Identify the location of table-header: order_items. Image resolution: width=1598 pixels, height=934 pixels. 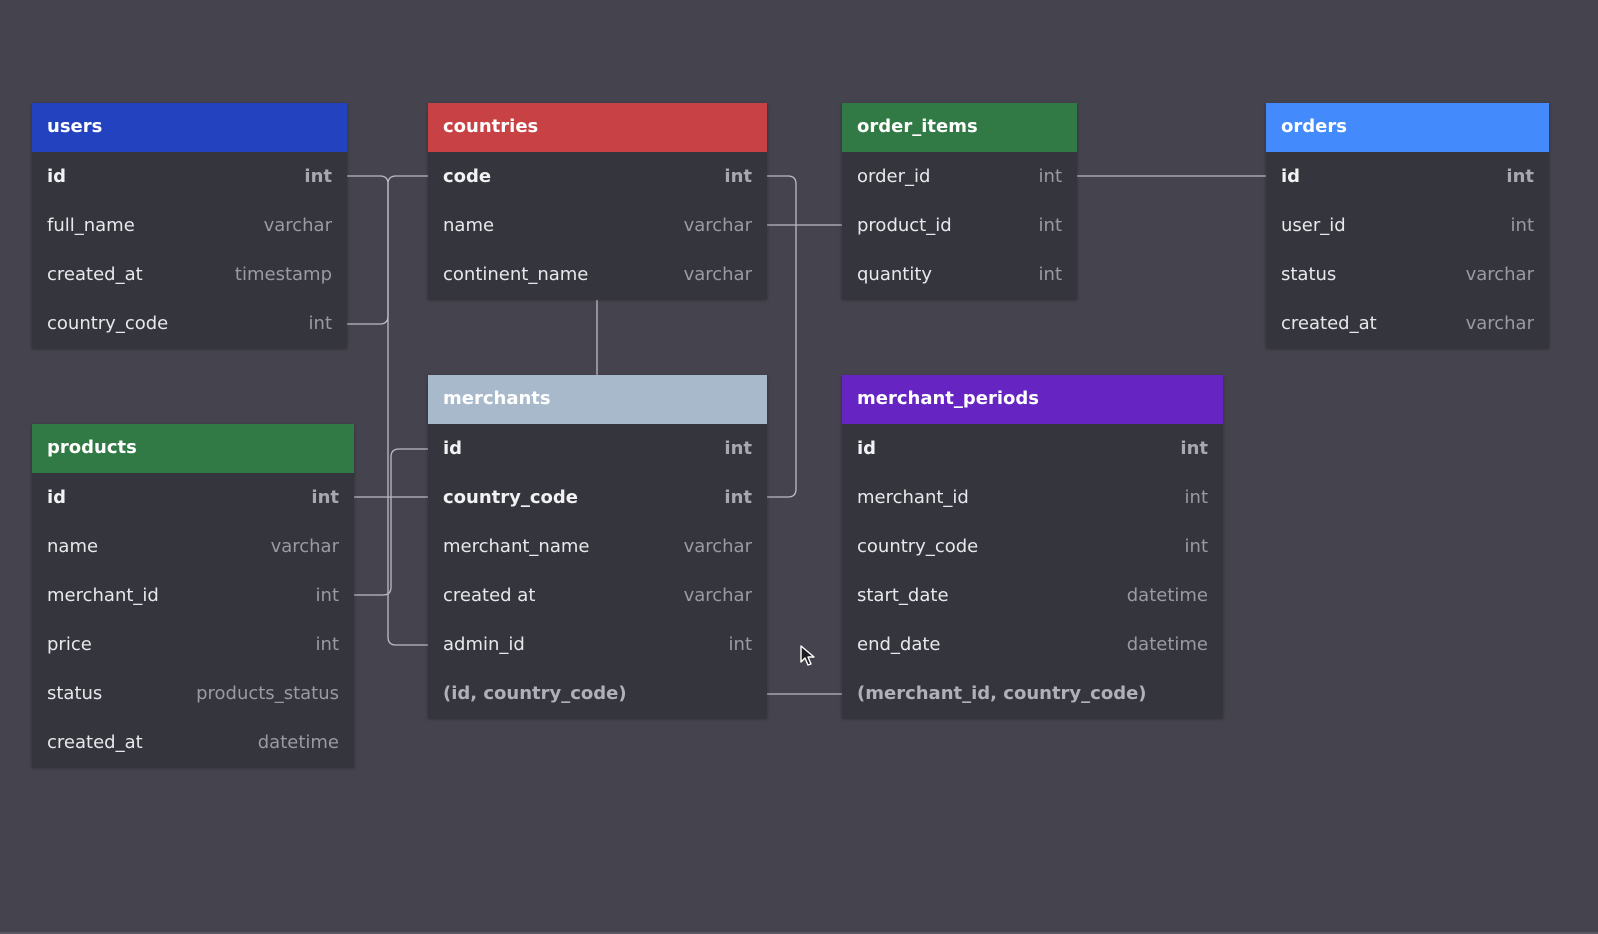
(959, 127).